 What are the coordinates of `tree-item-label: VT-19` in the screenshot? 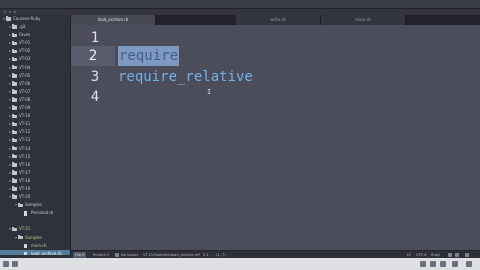 It's located at (25, 188).